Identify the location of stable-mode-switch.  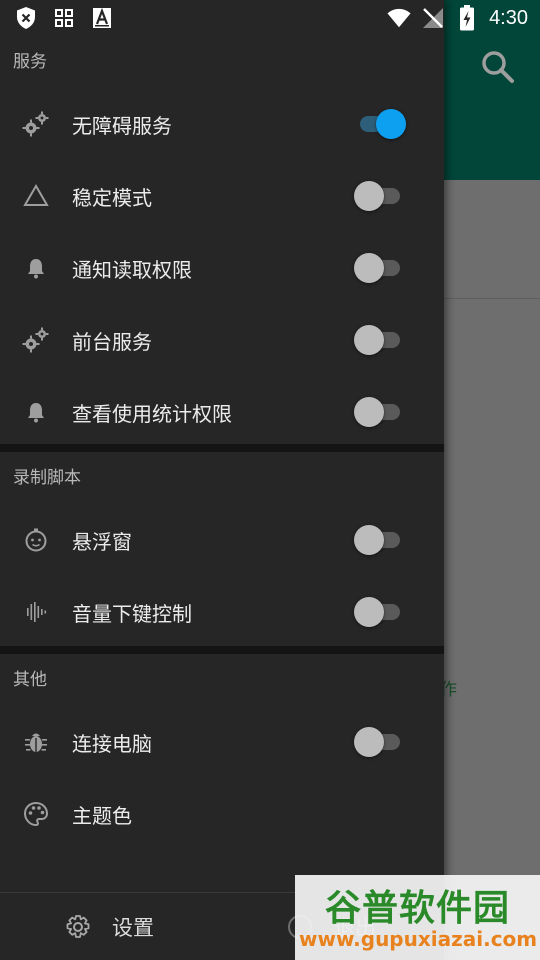
(380, 196).